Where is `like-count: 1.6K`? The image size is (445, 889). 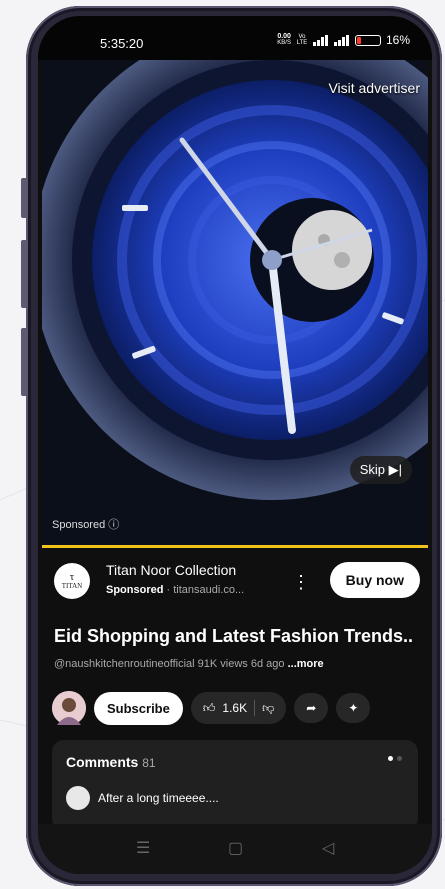
like-count: 1.6K is located at coordinates (235, 708).